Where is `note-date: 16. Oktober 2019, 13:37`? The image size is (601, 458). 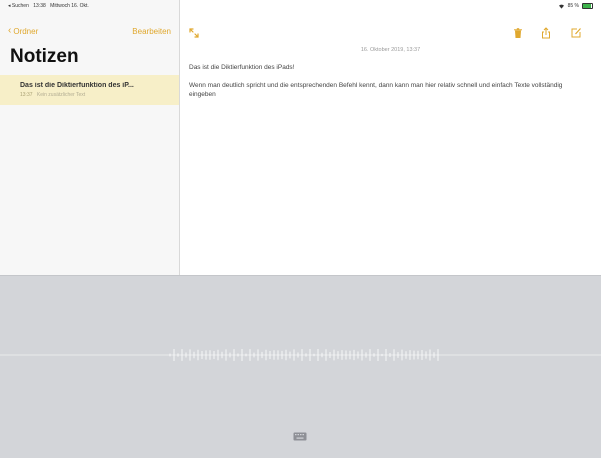
note-date: 16. Oktober 2019, 13:37 is located at coordinates (390, 50).